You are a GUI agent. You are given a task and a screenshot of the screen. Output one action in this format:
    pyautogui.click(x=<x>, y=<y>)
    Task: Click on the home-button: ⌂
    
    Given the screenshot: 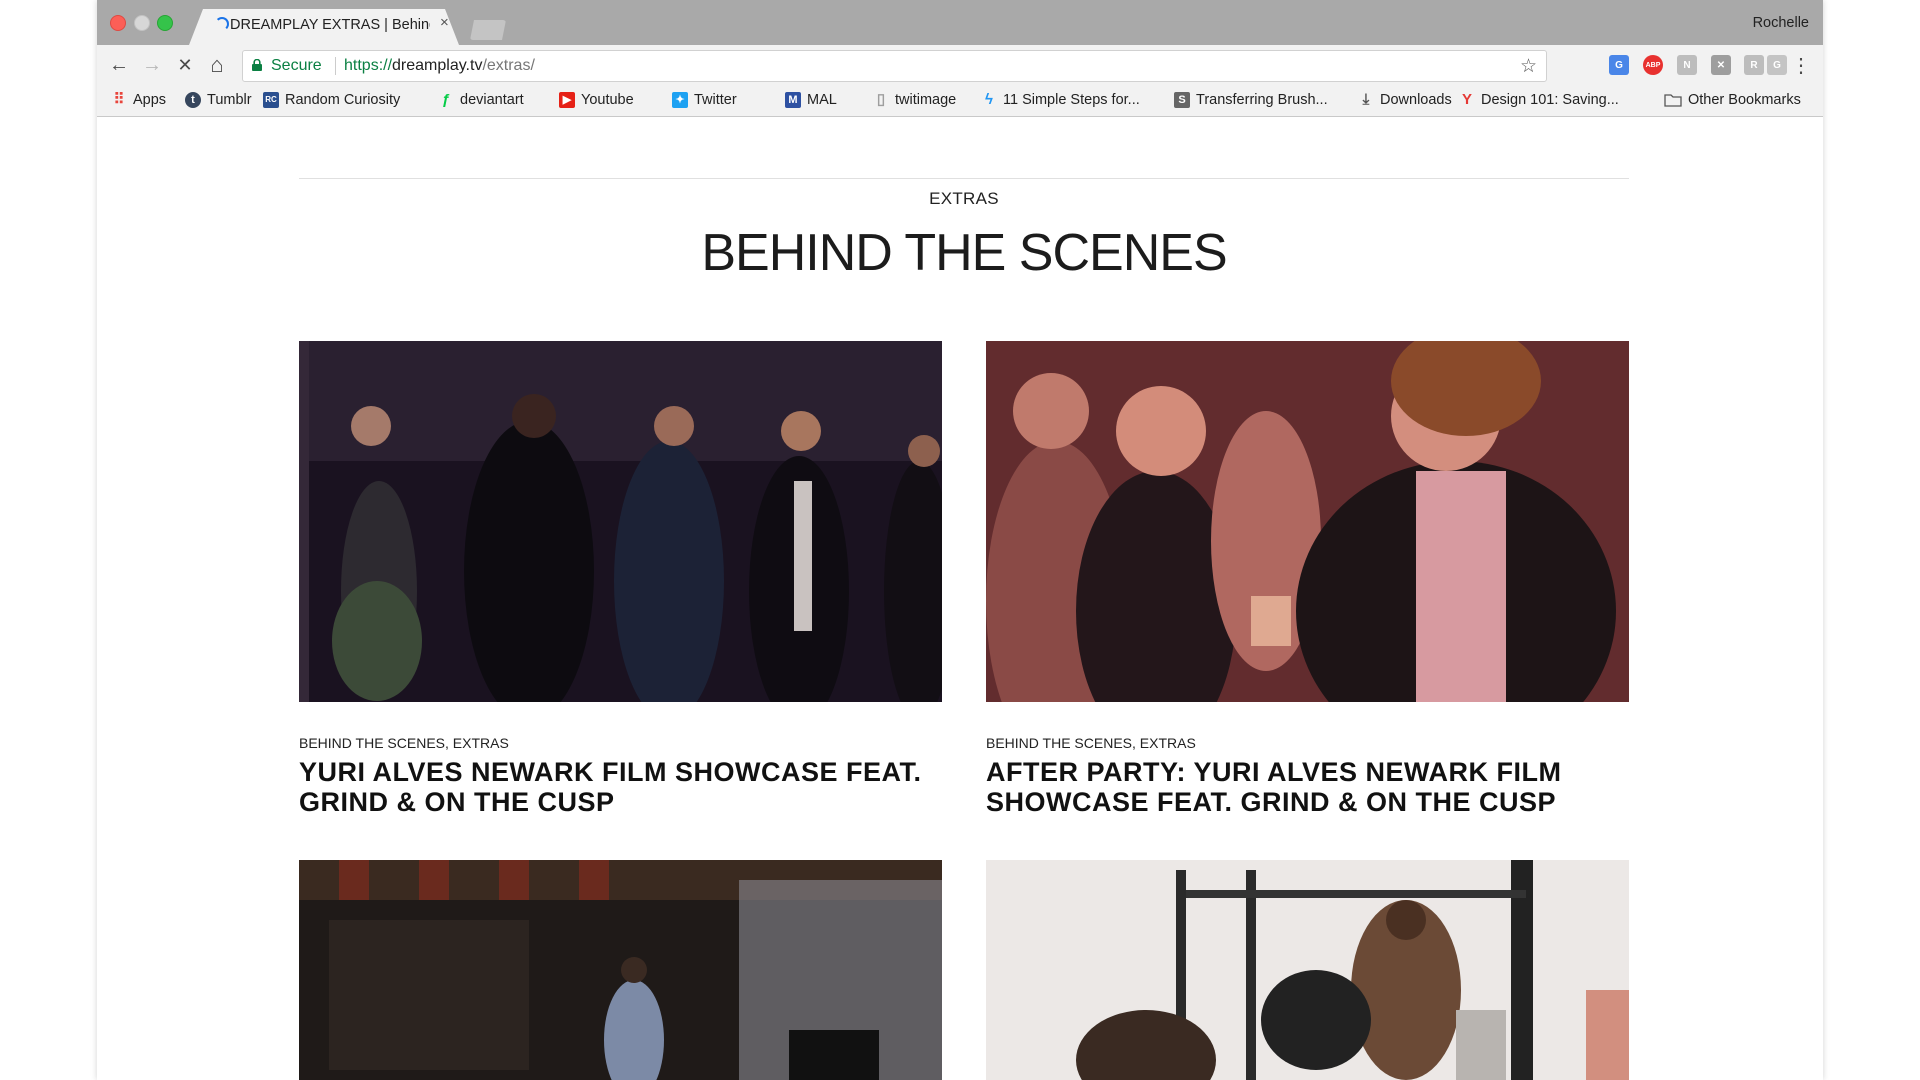 What is the action you would take?
    pyautogui.click(x=217, y=64)
    